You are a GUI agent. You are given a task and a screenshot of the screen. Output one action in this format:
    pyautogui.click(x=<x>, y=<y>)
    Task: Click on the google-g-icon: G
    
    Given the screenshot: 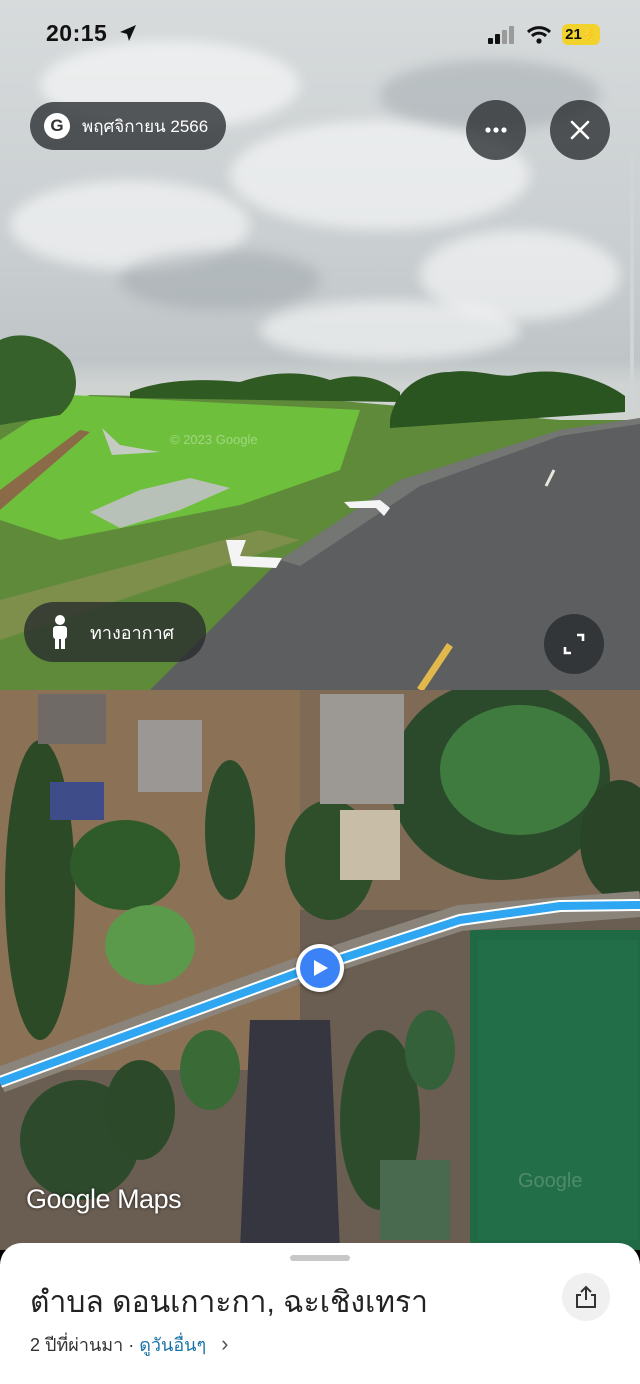 What is the action you would take?
    pyautogui.click(x=57, y=126)
    